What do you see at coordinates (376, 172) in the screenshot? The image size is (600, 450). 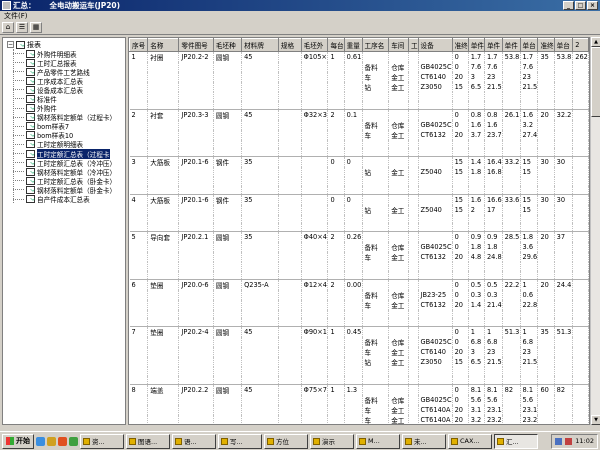 I see `table-cell: 钻` at bounding box center [376, 172].